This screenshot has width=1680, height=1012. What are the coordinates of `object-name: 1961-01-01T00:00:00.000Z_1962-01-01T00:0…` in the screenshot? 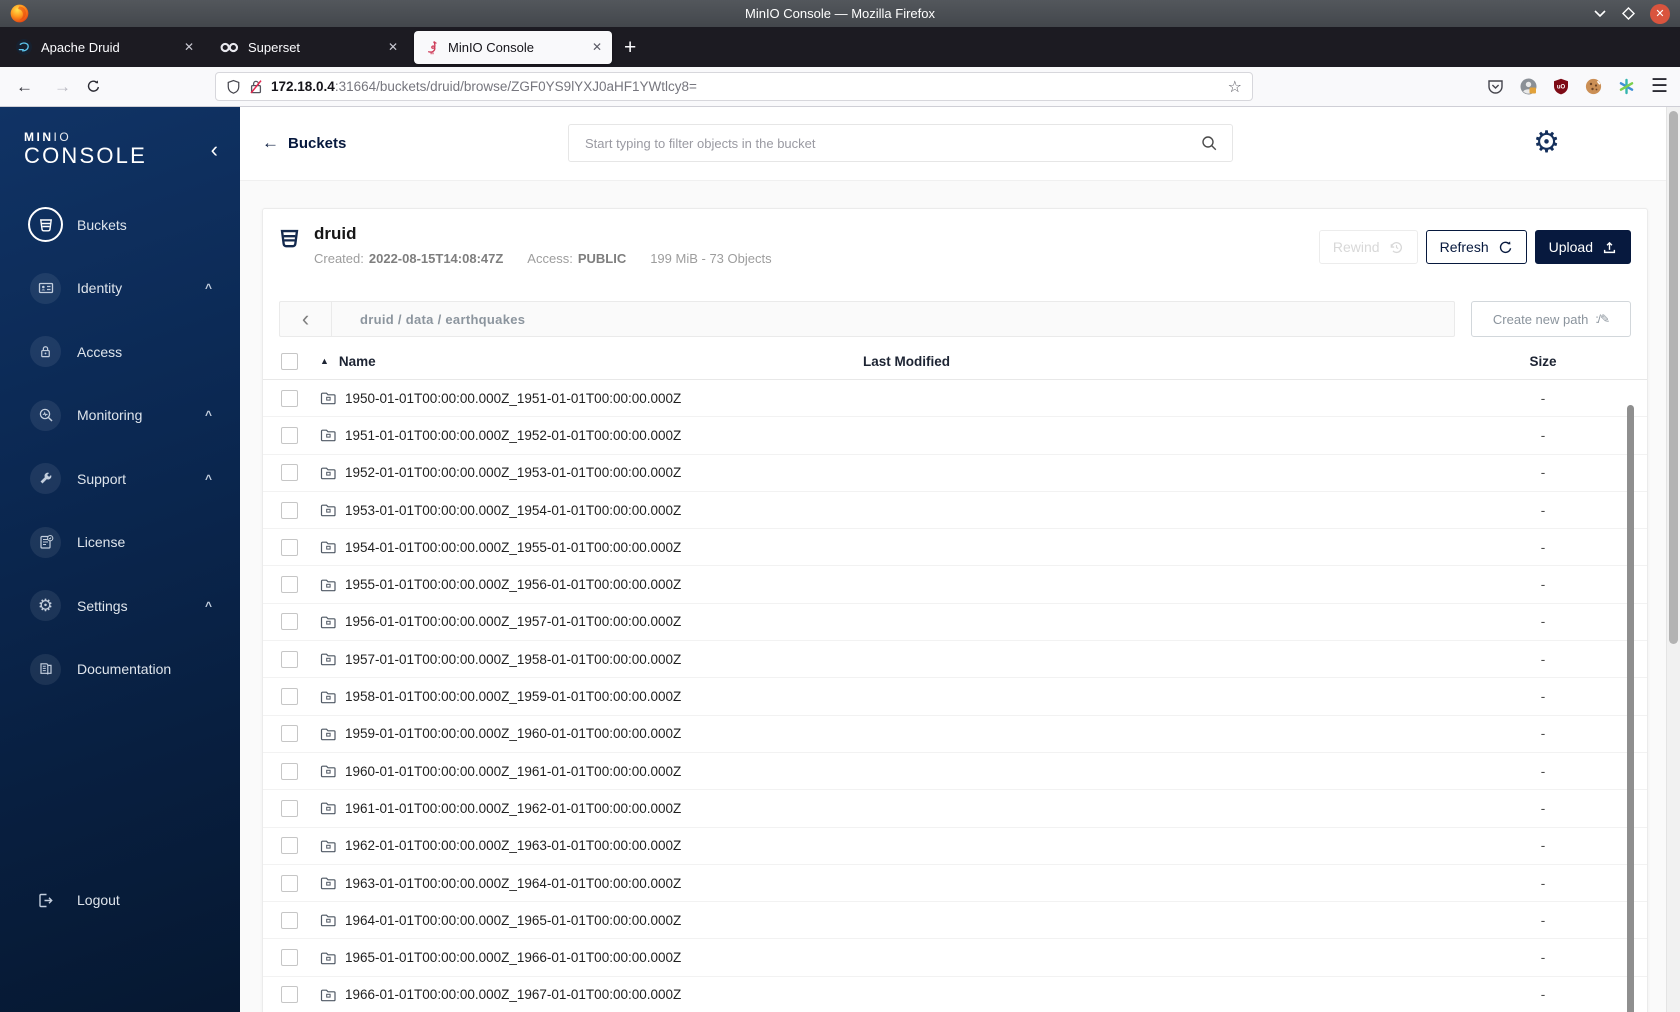 It's located at (513, 808).